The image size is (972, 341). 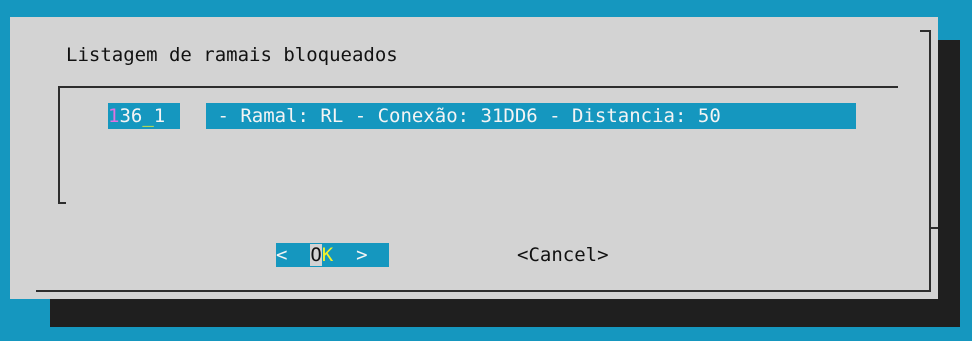 What do you see at coordinates (933, 228) in the screenshot?
I see `dialog-frame-separator` at bounding box center [933, 228].